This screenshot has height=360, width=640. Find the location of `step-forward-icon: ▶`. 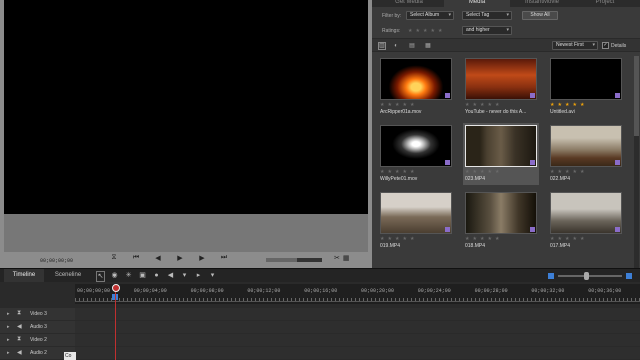

step-forward-icon: ▶ is located at coordinates (202, 258).